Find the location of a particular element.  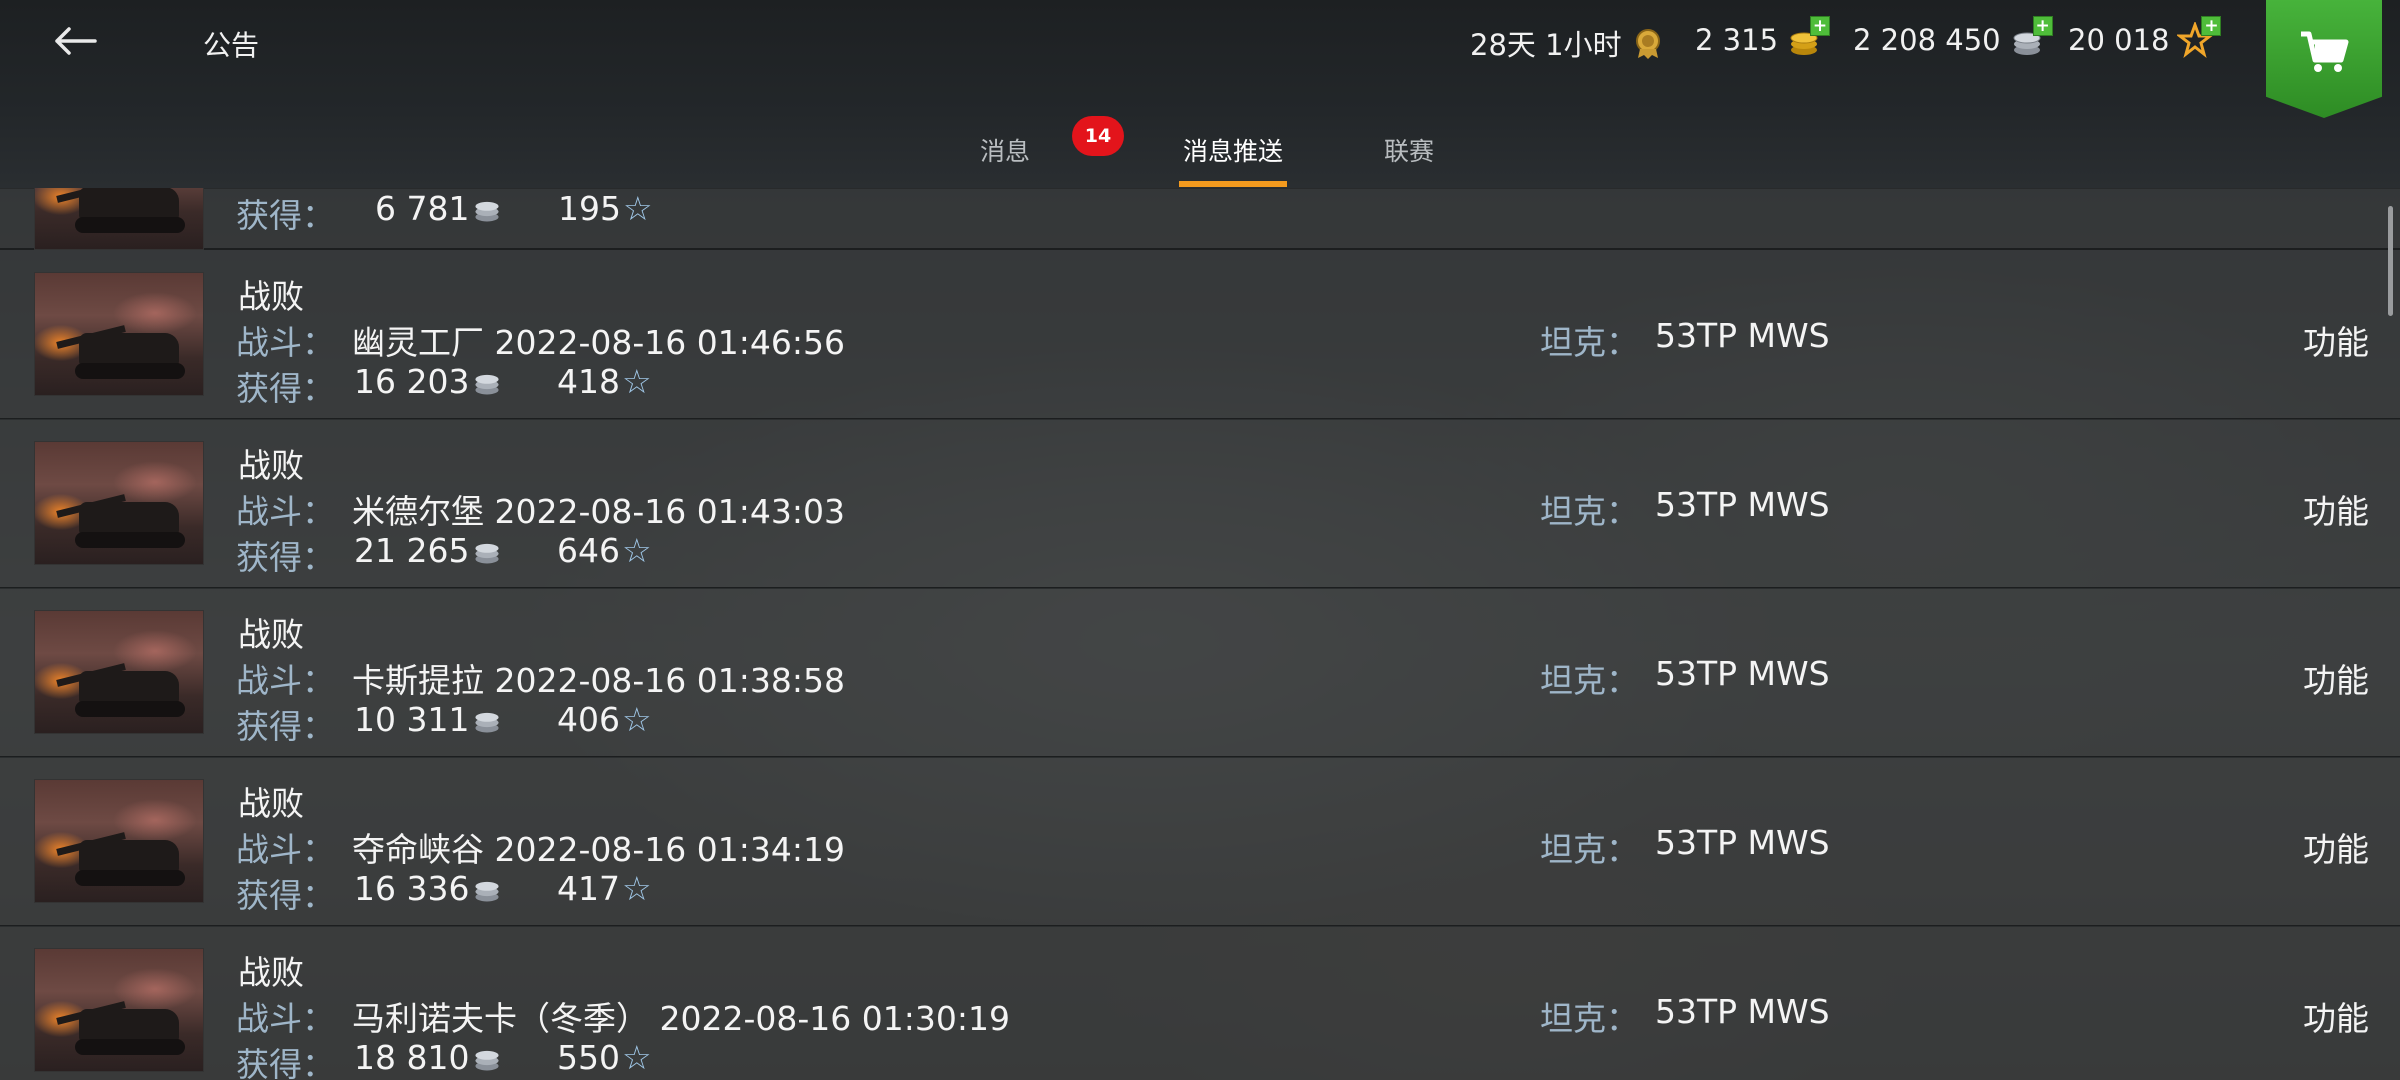

battle-info: 马利诺夫卡（冬季） 2022-08-16 01:30:19 is located at coordinates (681, 1018).